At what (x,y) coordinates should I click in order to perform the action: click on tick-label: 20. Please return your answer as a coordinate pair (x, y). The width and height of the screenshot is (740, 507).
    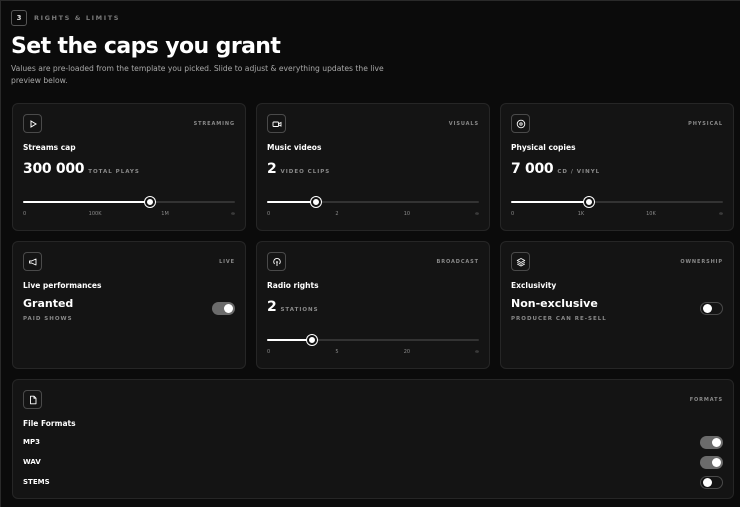
    Looking at the image, I should click on (407, 352).